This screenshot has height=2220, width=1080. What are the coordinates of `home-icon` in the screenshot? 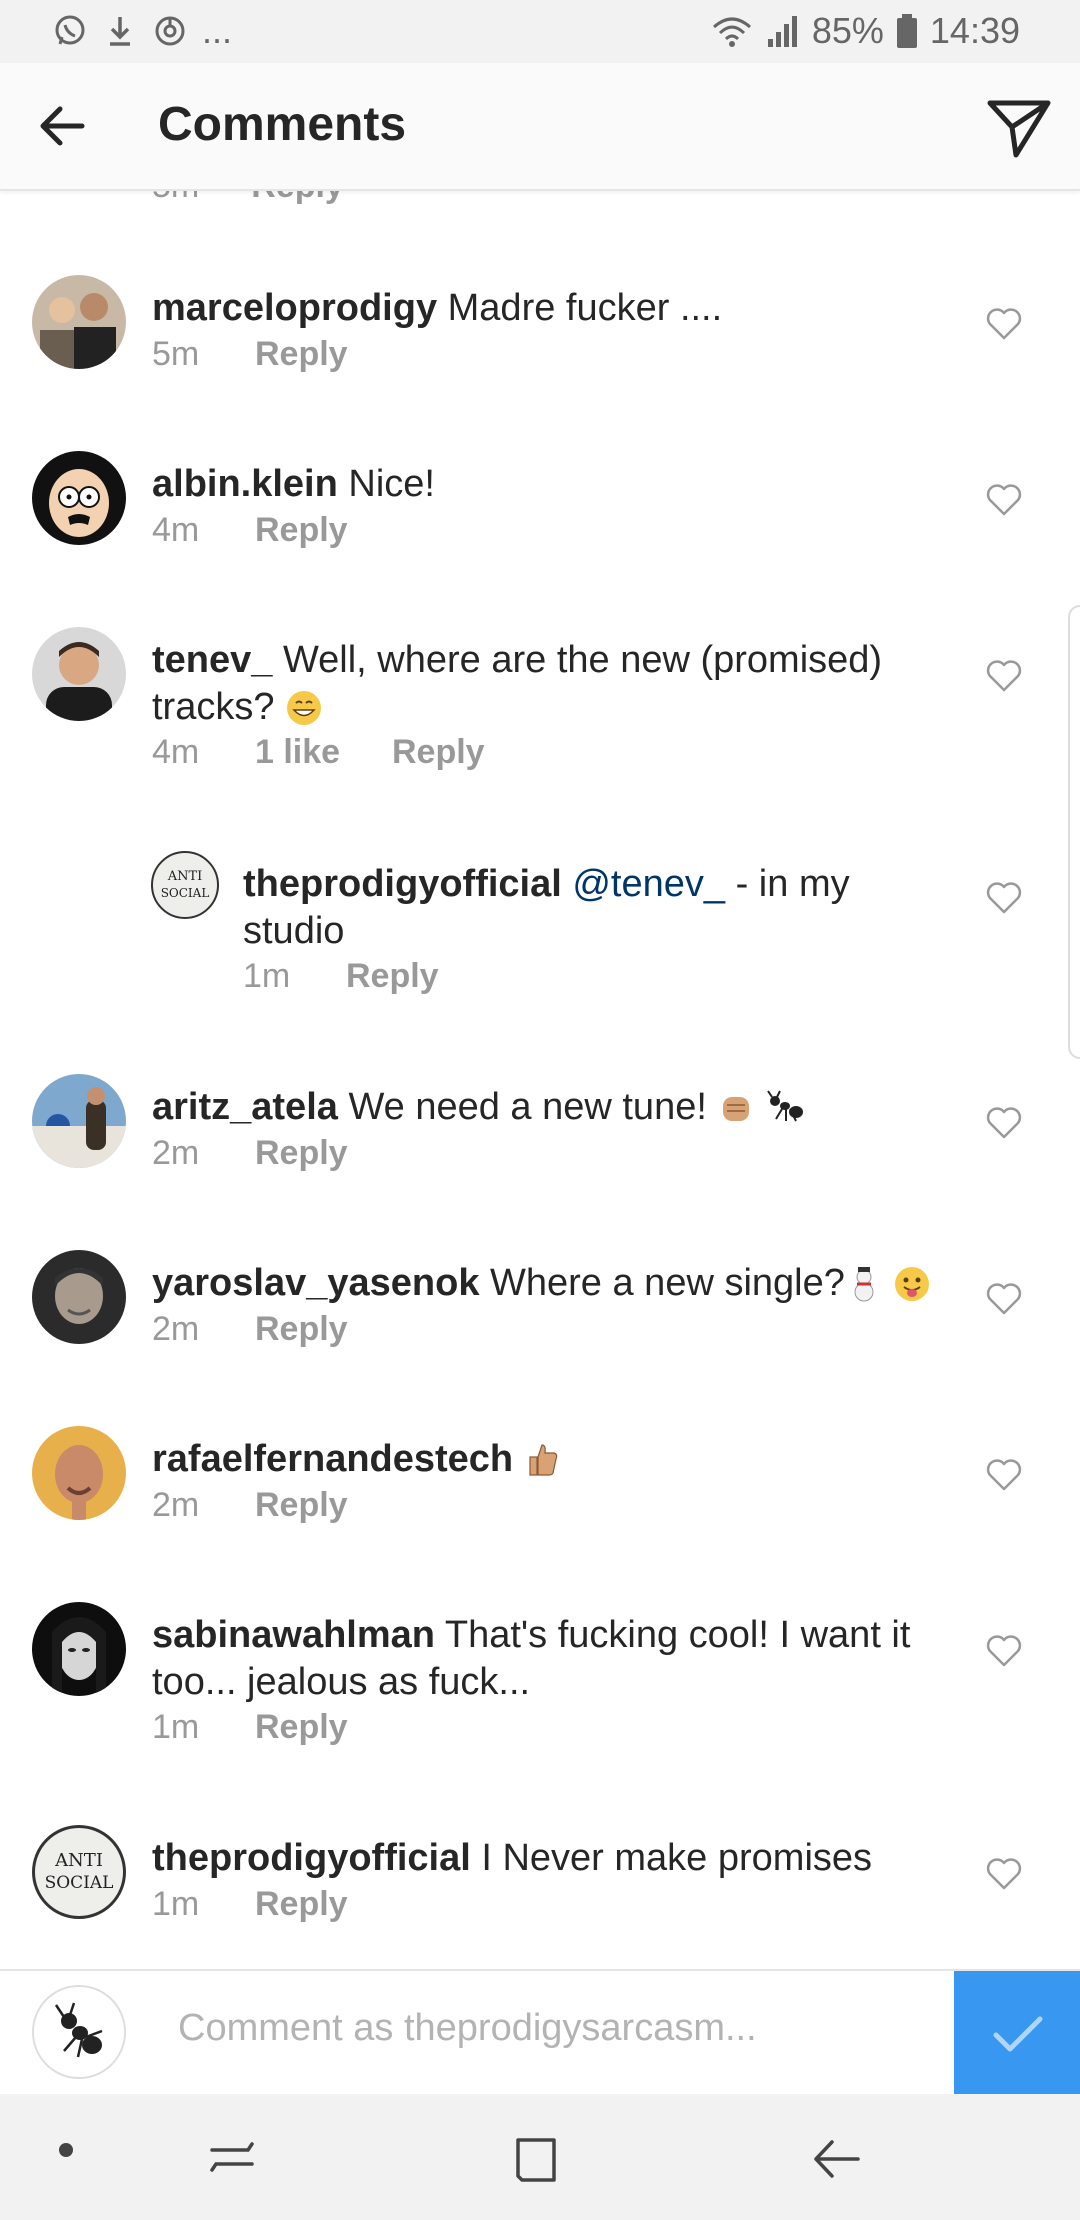 It's located at (536, 2160).